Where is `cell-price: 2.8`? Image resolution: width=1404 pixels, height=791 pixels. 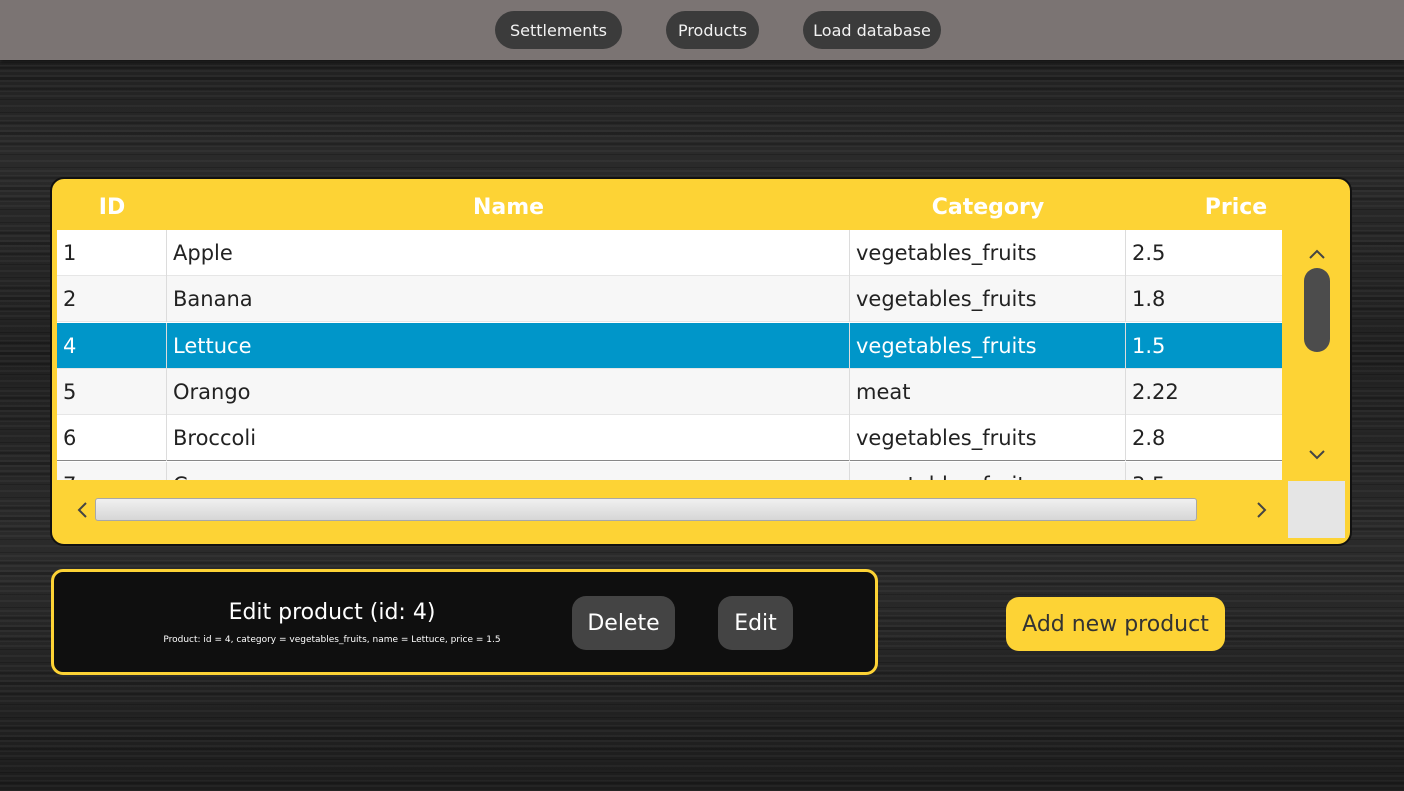 cell-price: 2.8 is located at coordinates (1149, 438).